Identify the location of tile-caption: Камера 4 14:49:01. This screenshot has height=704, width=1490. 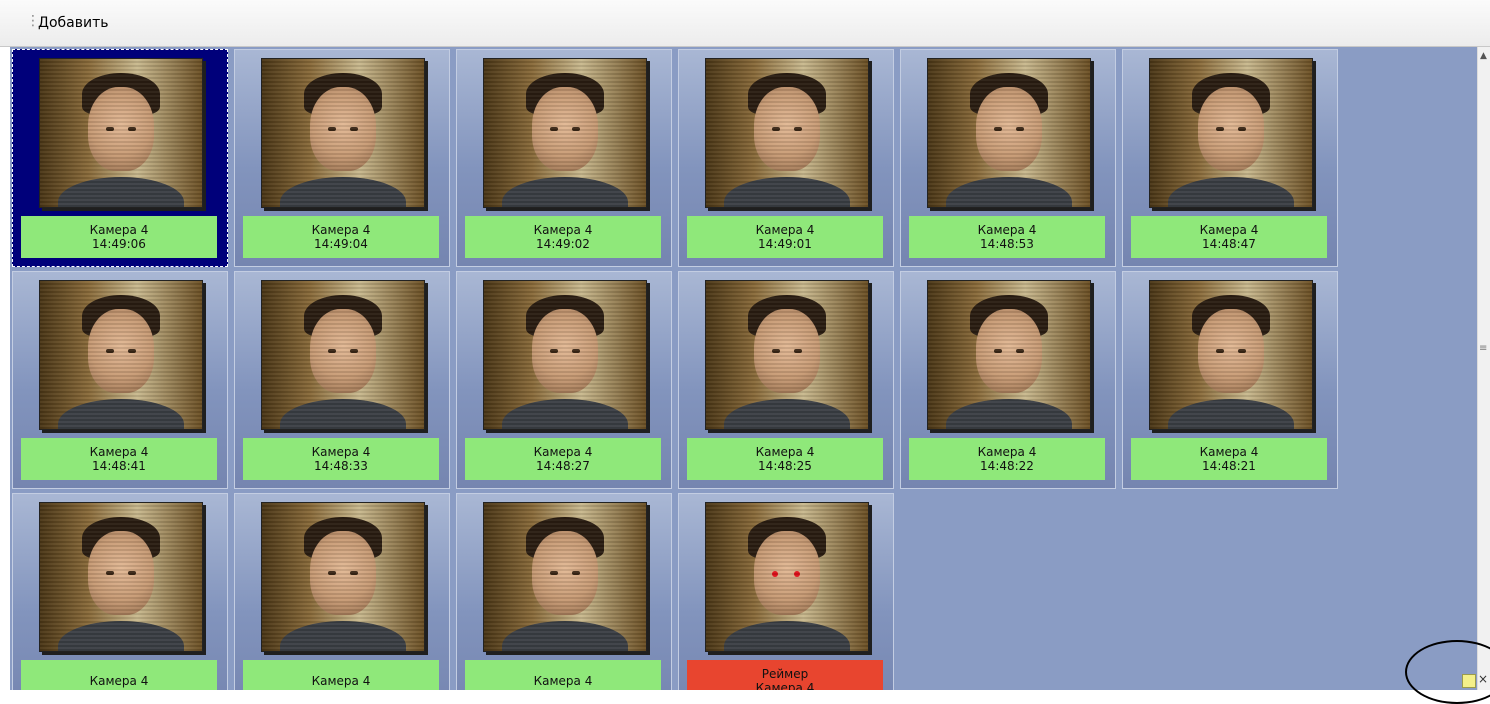
(785, 237).